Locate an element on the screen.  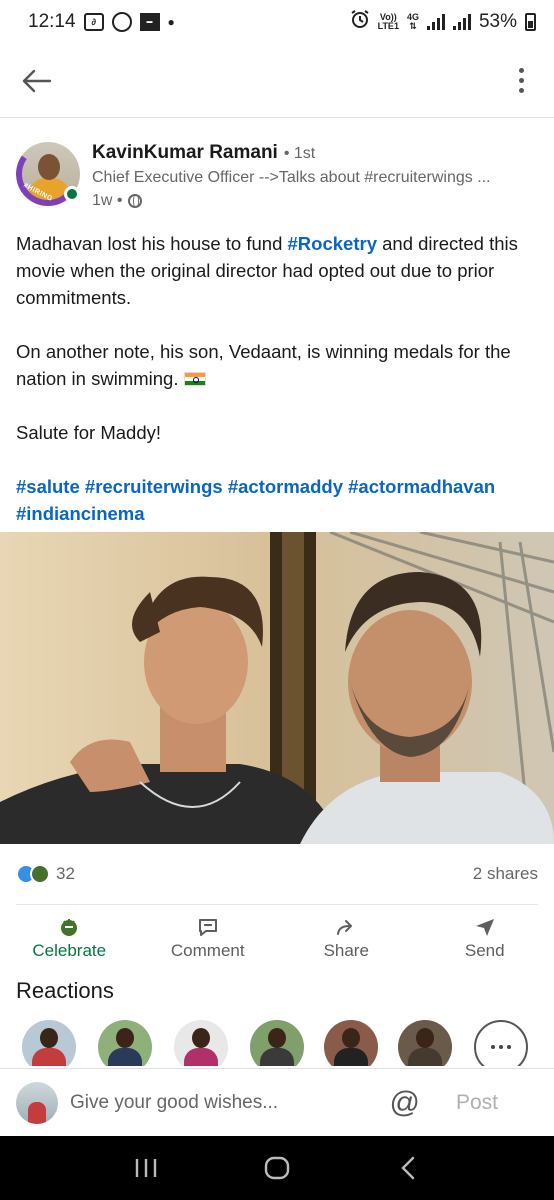
home-button is located at coordinates (277, 1168).